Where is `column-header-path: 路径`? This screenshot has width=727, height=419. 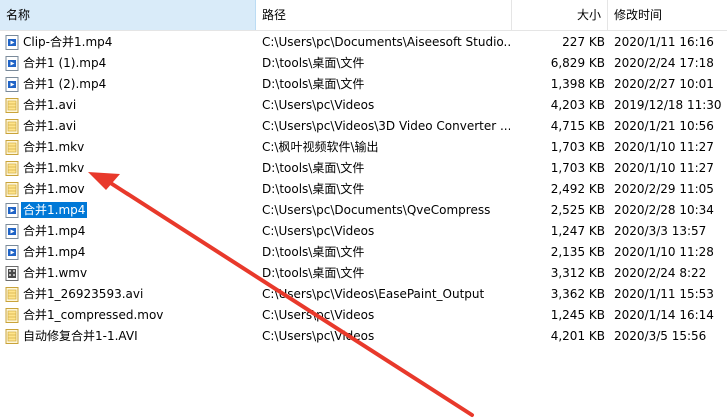
column-header-path: 路径 is located at coordinates (384, 15).